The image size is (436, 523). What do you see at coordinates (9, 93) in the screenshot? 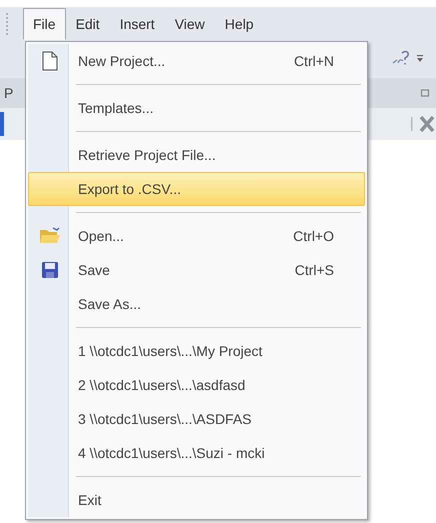
I see `panel-title: P` at bounding box center [9, 93].